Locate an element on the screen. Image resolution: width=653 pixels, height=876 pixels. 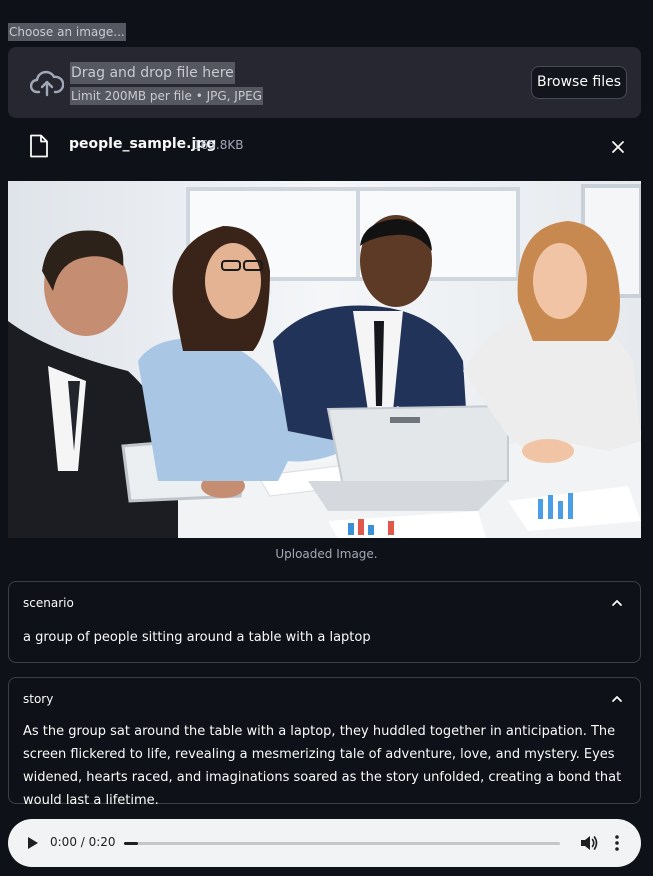
close-icon is located at coordinates (618, 147).